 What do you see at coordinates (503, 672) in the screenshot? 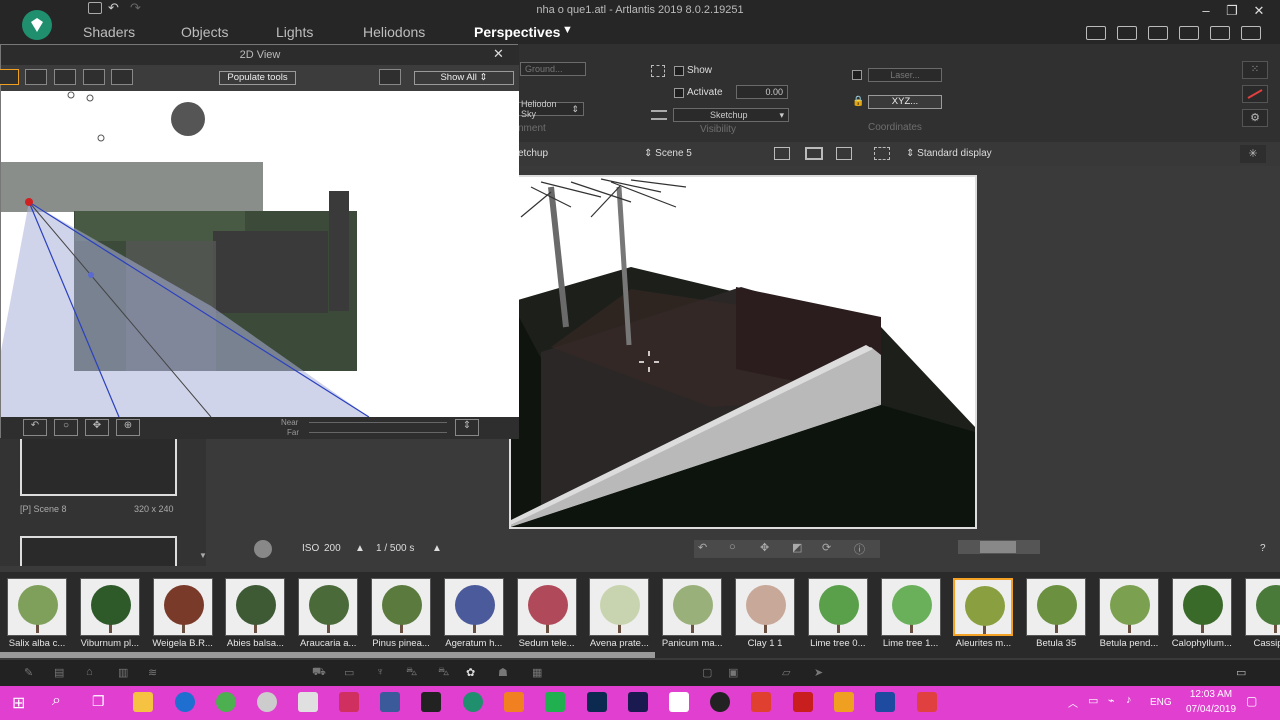
I see `category-people-icon: ☗` at bounding box center [503, 672].